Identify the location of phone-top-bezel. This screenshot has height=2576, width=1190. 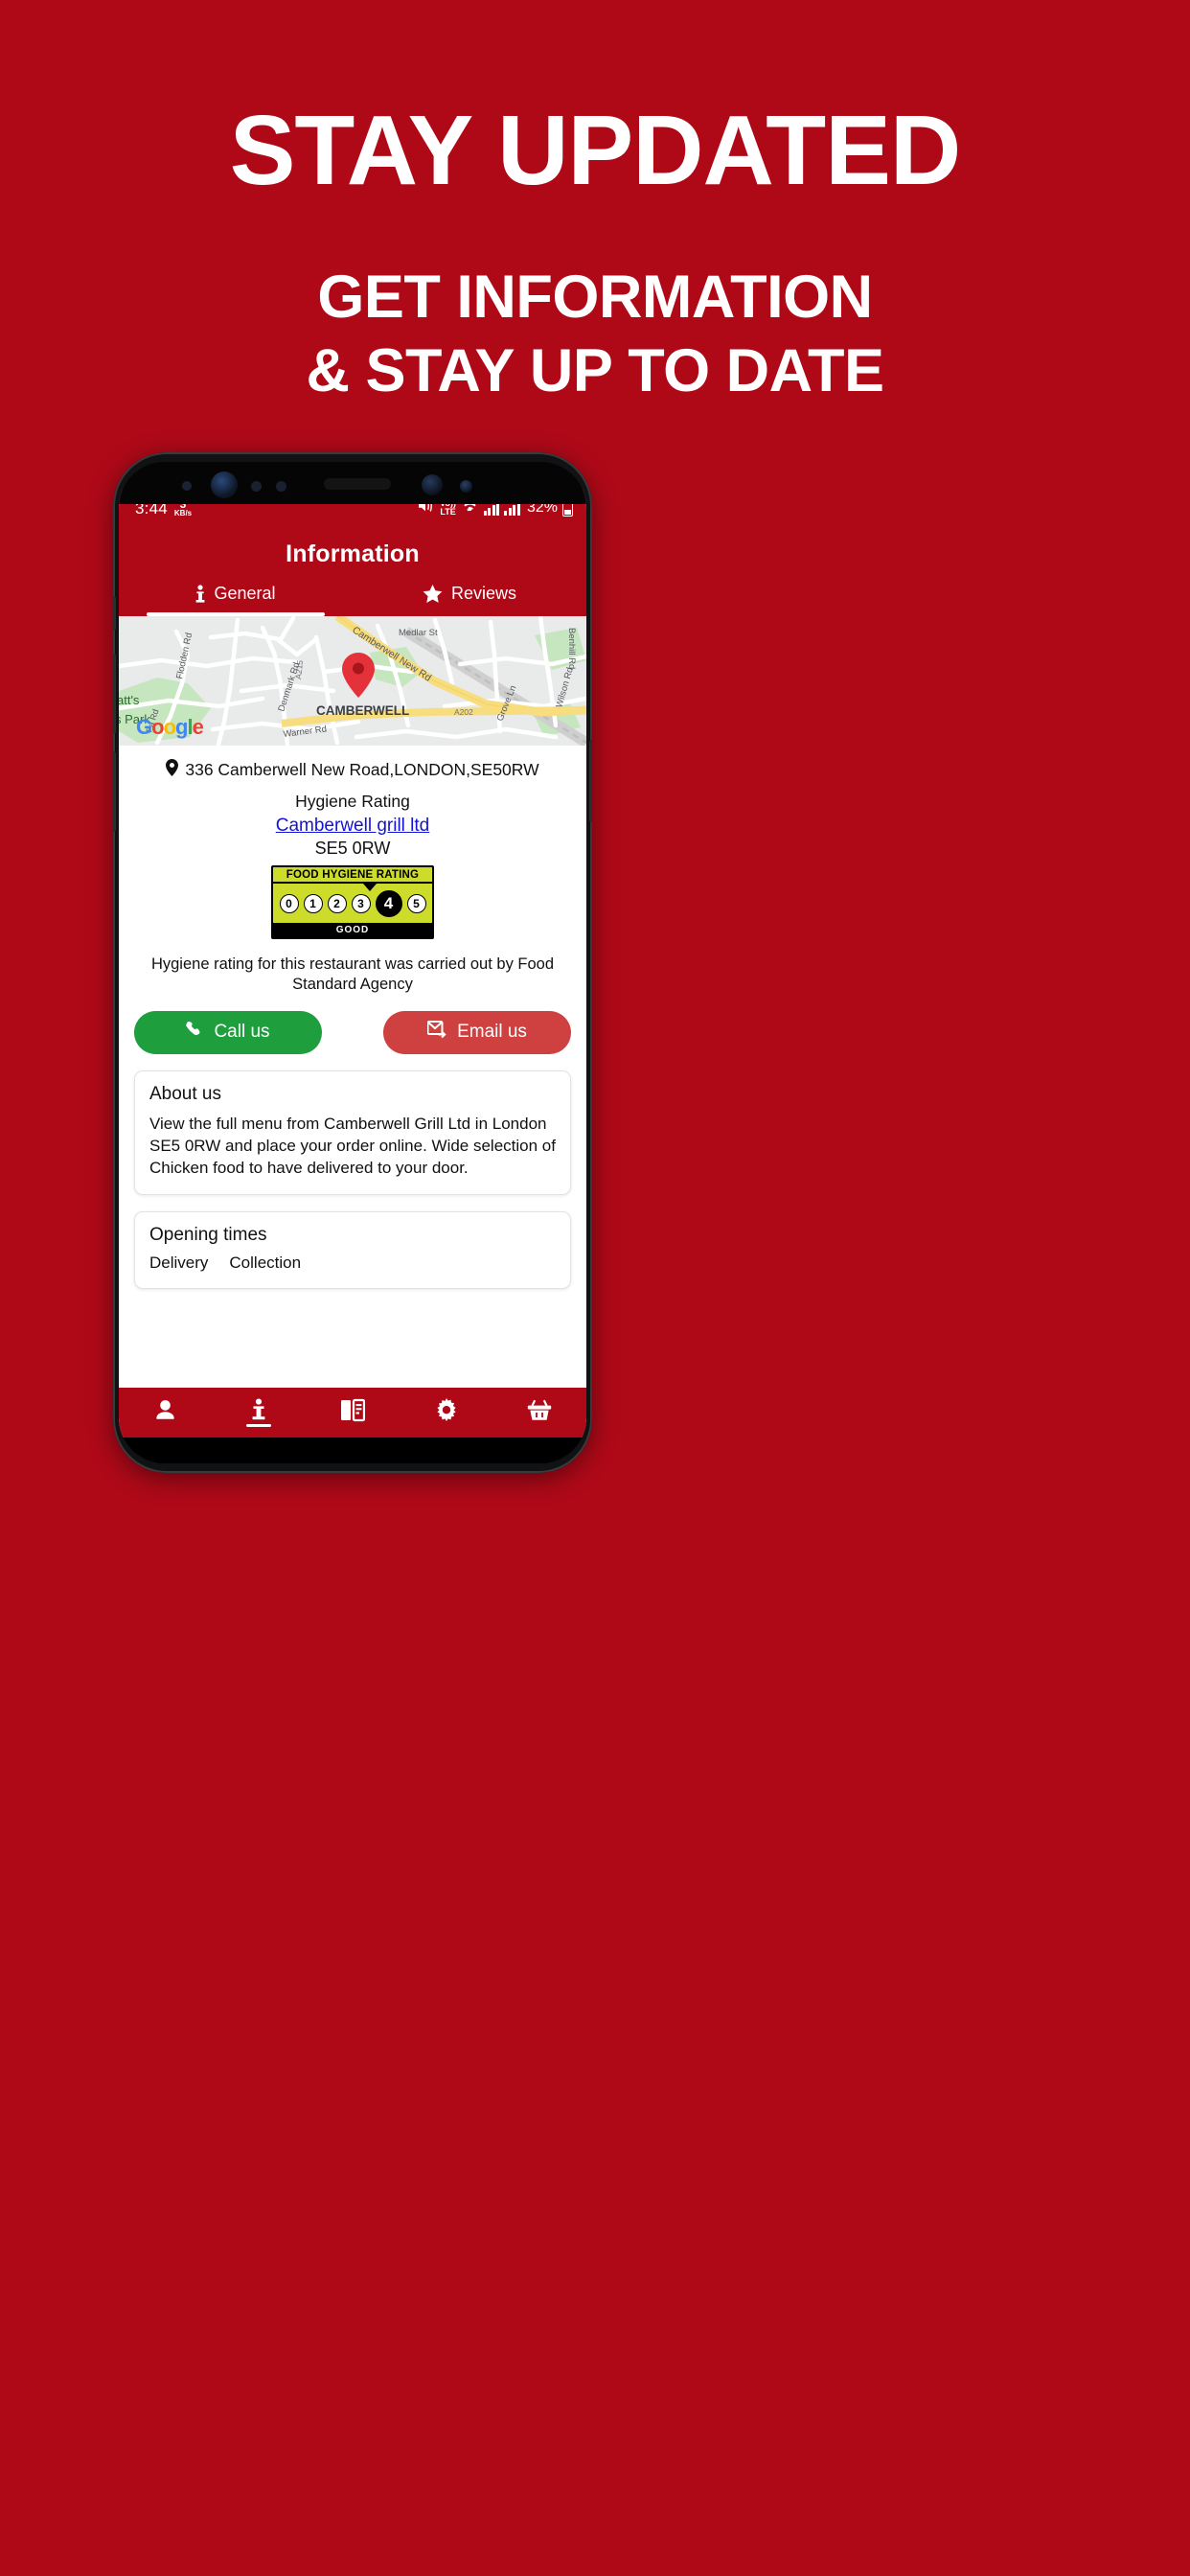
(352, 483).